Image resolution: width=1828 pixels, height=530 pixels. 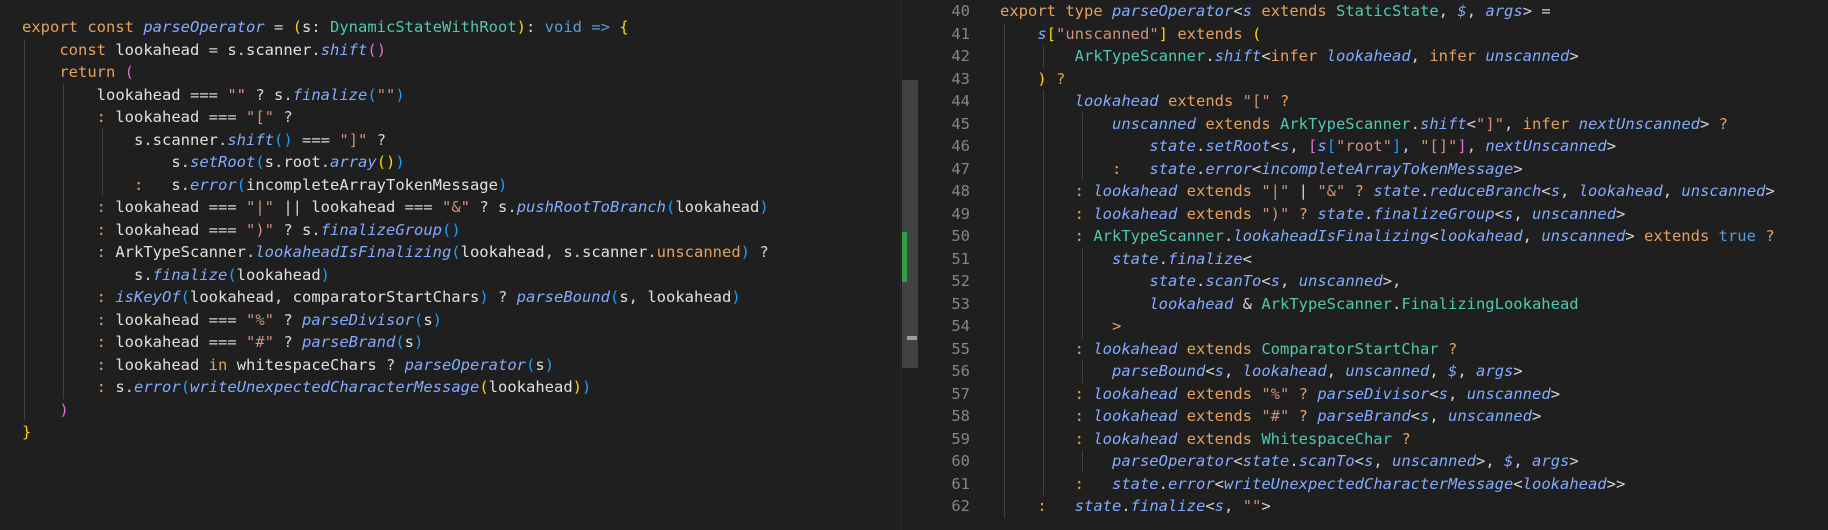 What do you see at coordinates (1326, 461) in the screenshot?
I see `code-token: scanTo` at bounding box center [1326, 461].